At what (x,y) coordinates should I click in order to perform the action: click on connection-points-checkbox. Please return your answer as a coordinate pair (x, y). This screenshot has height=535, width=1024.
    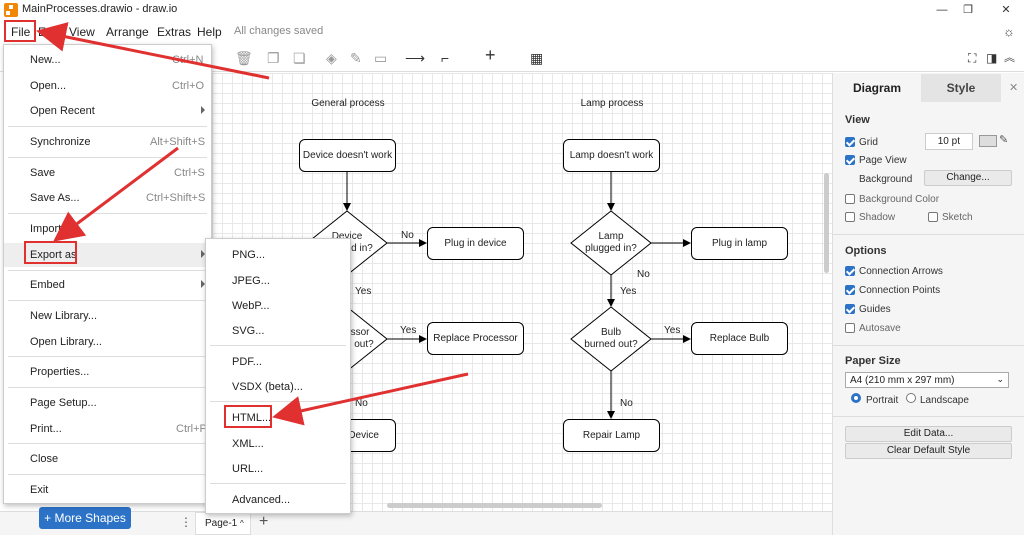
    Looking at the image, I should click on (850, 290).